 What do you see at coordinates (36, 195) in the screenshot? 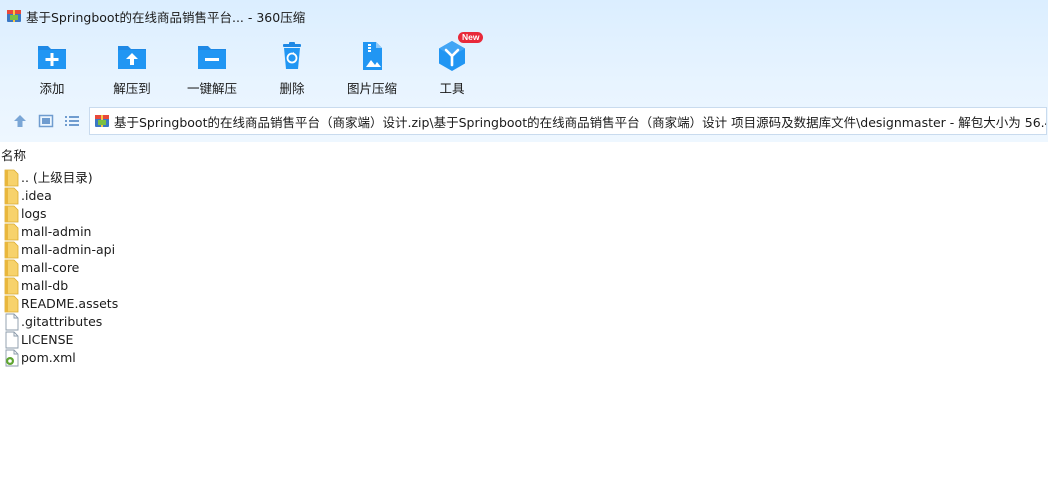
I see `item-name: .idea` at bounding box center [36, 195].